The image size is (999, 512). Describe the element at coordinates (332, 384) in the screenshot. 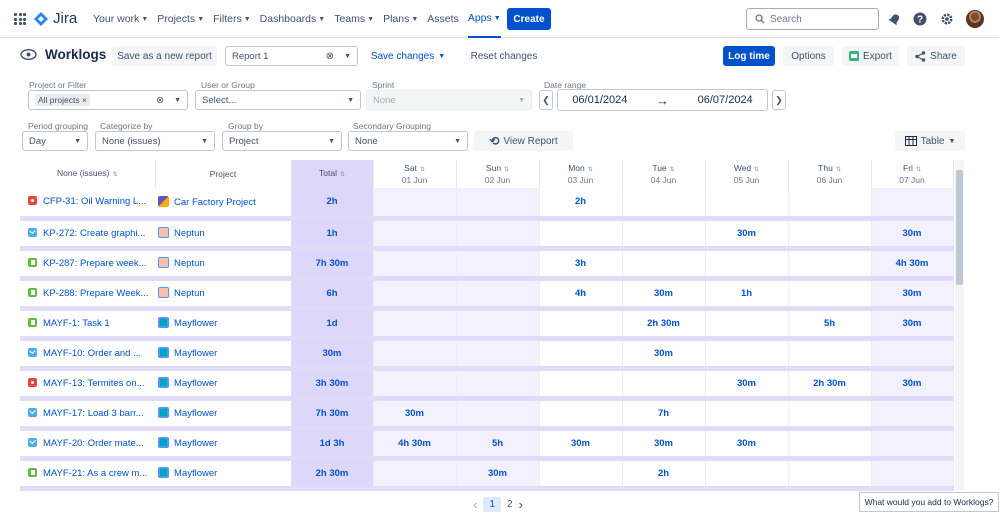

I see `total-cell: 3h 30m` at that location.